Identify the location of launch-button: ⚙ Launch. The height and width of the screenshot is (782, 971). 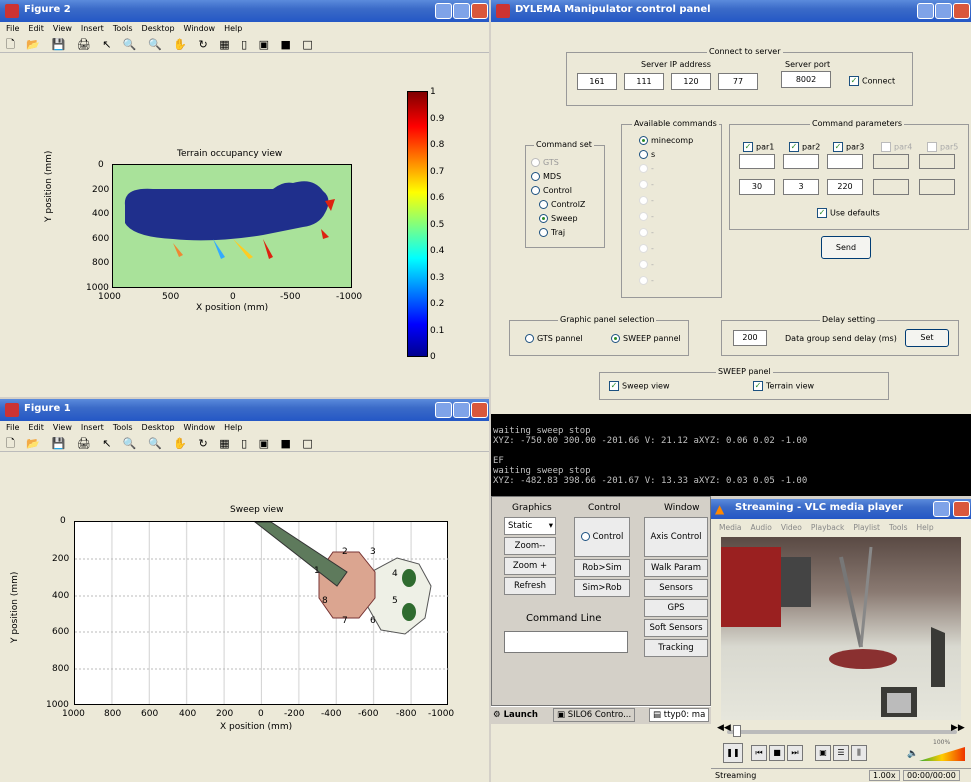
(515, 715).